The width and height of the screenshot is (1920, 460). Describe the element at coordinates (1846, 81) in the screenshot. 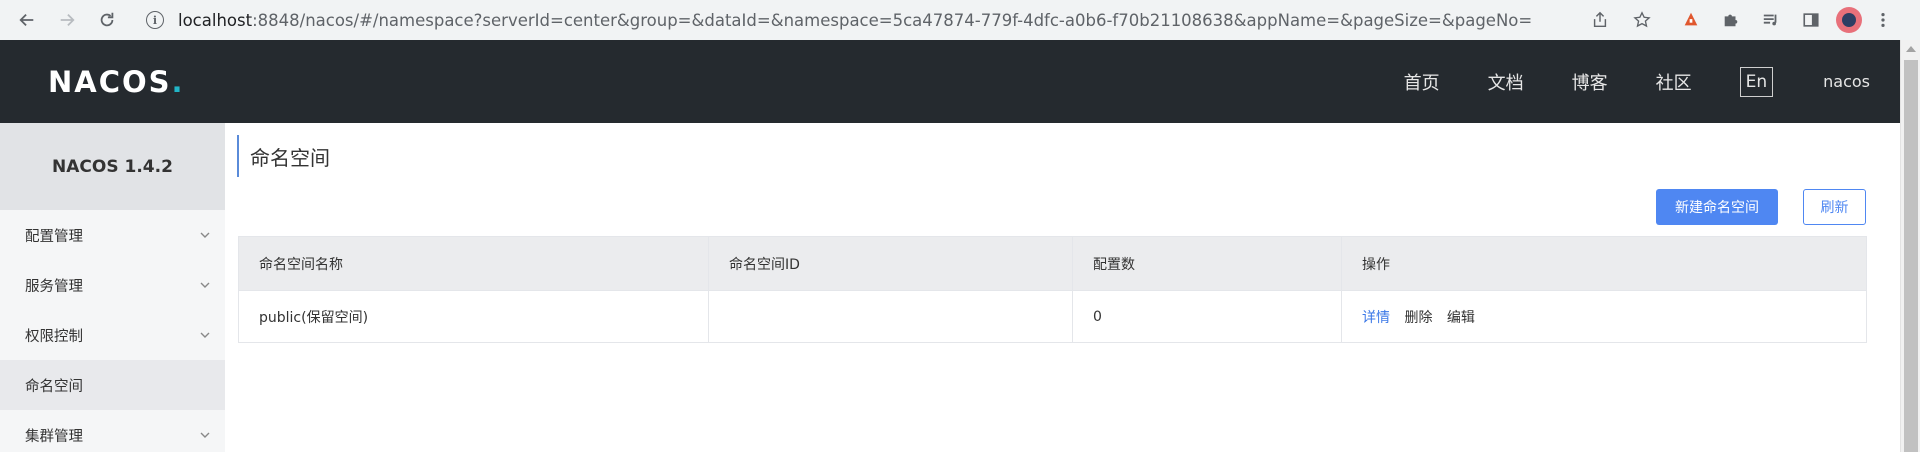

I see `user-menu: nacos` at that location.